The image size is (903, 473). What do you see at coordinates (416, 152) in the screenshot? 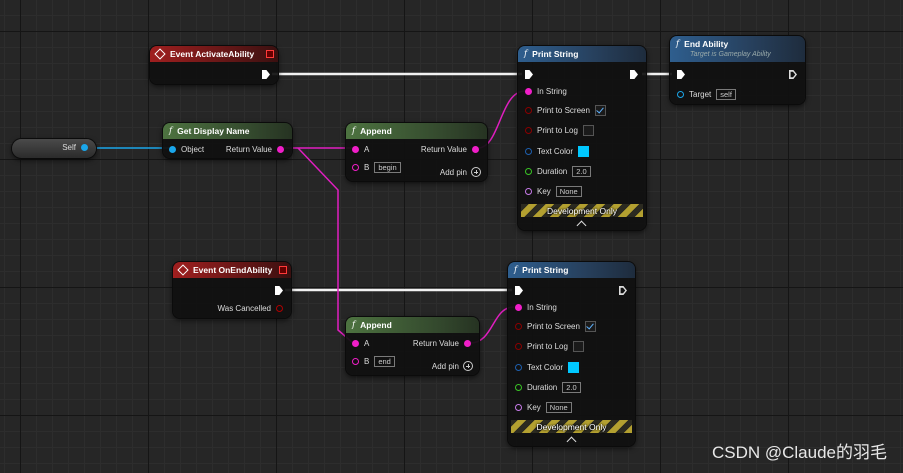
I see `append-node-1: f Append A B begin Return Value Add pin` at bounding box center [416, 152].